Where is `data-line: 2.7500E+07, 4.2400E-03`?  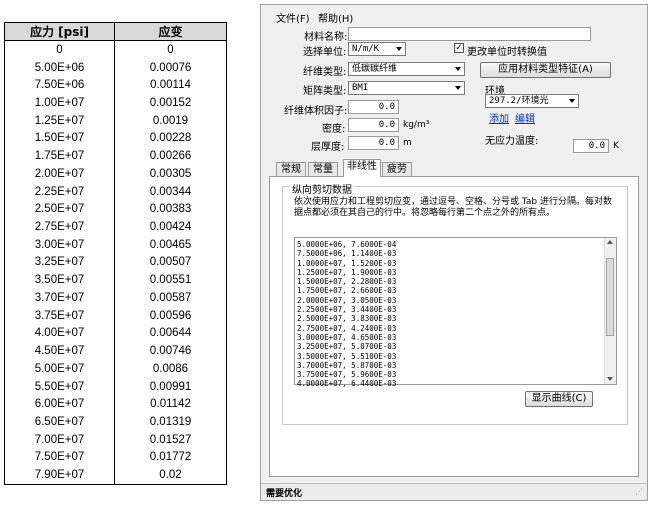 data-line: 2.7500E+07, 4.2400E-03 is located at coordinates (347, 328).